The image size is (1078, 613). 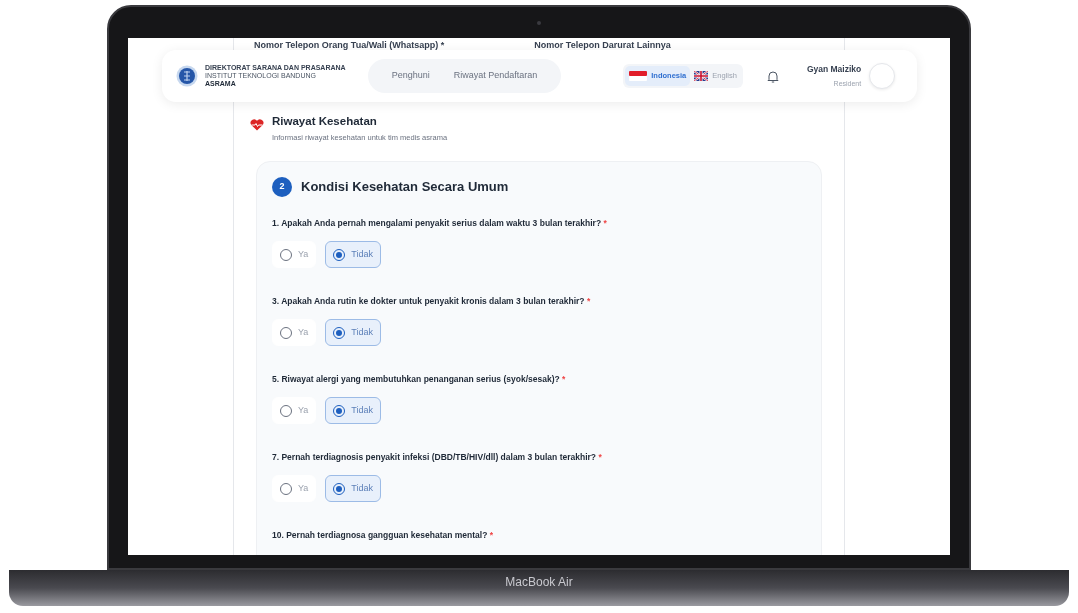 What do you see at coordinates (383, 535) in the screenshot?
I see `question-label: 10. Pernah terdiagnosa gangguan kesehatan mental? *` at bounding box center [383, 535].